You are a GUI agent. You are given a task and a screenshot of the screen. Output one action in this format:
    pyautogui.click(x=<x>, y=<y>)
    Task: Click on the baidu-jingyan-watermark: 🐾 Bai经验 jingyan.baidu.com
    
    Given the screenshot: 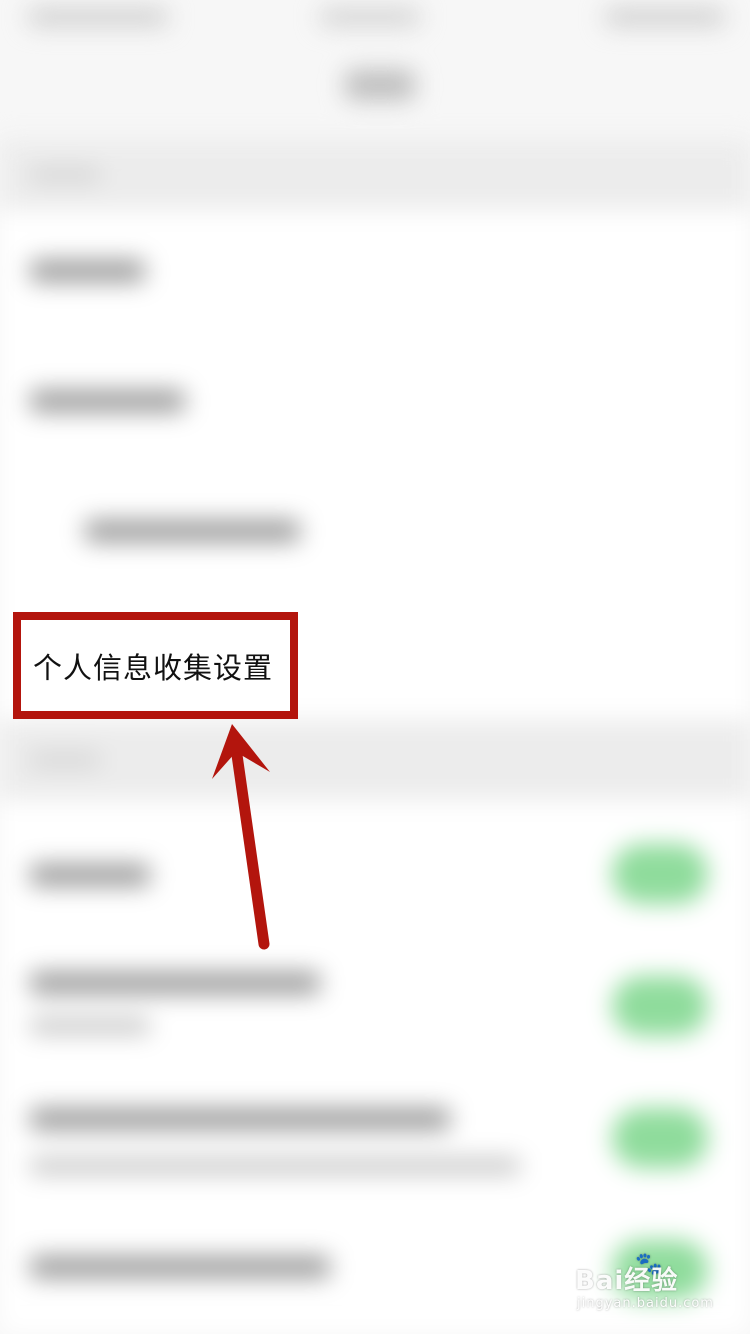 What is the action you would take?
    pyautogui.click(x=660, y=1286)
    